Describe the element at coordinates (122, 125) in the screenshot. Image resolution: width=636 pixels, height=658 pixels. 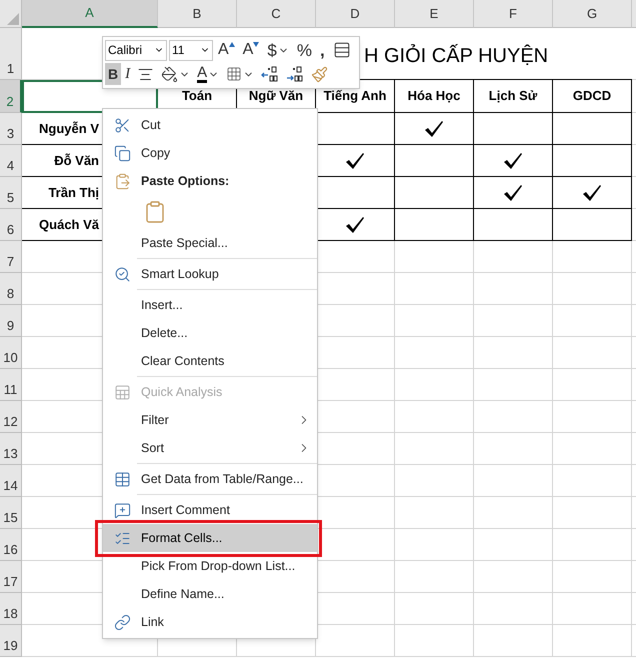
I see `scissors-icon` at that location.